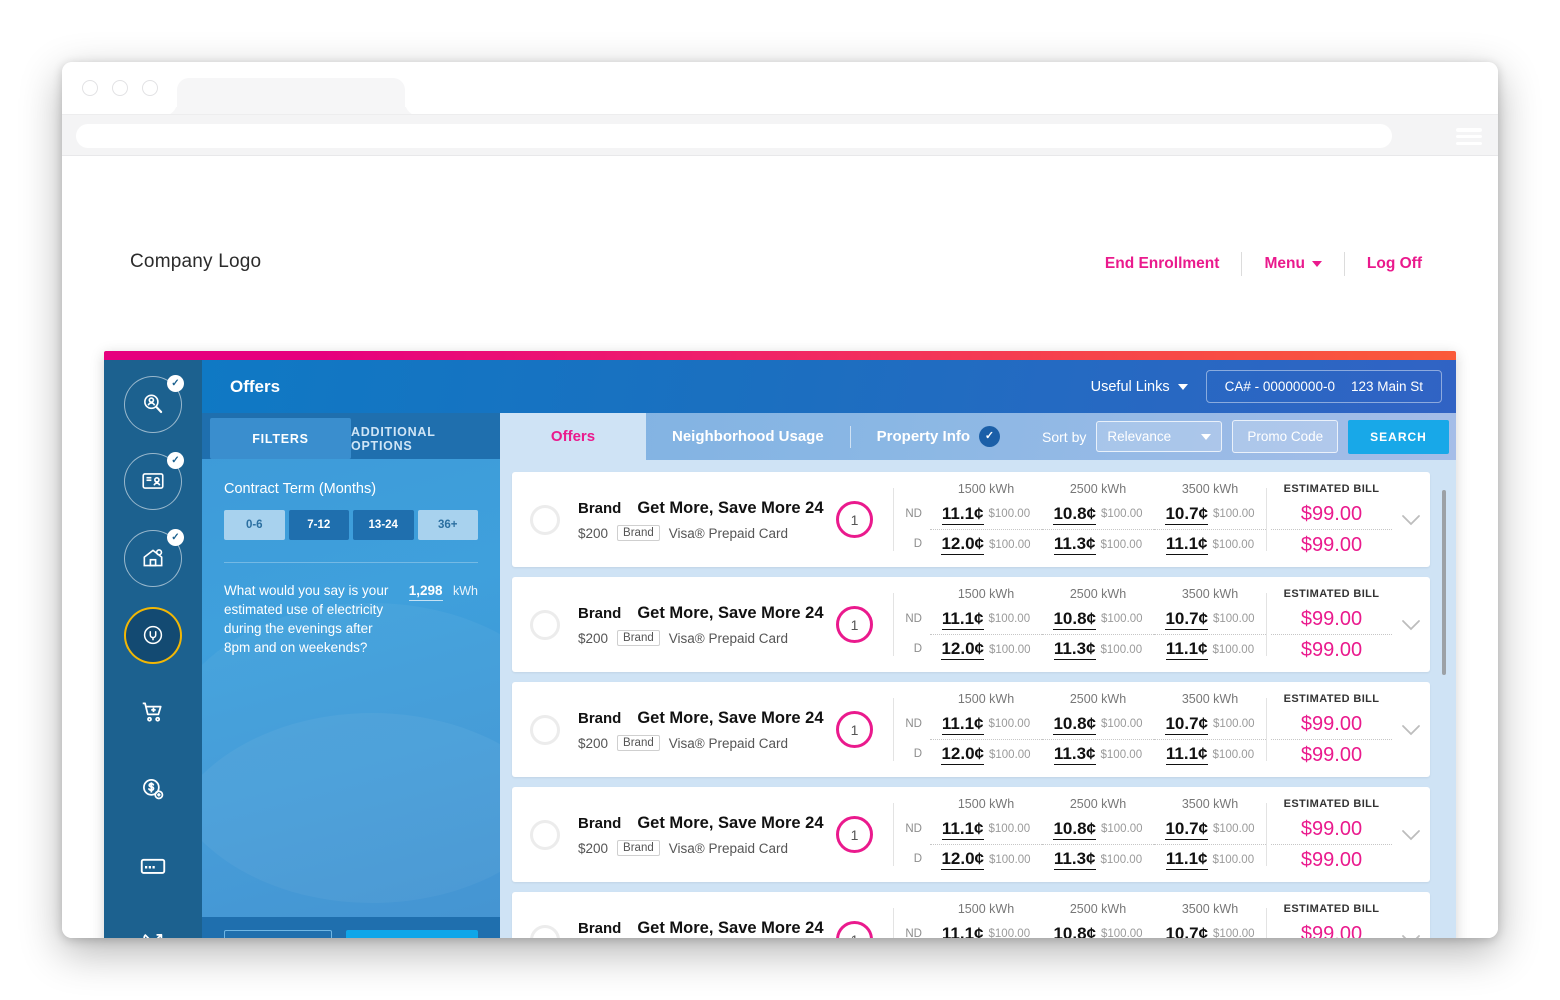  What do you see at coordinates (1206, 436) in the screenshot?
I see `chevron-down-icon` at bounding box center [1206, 436].